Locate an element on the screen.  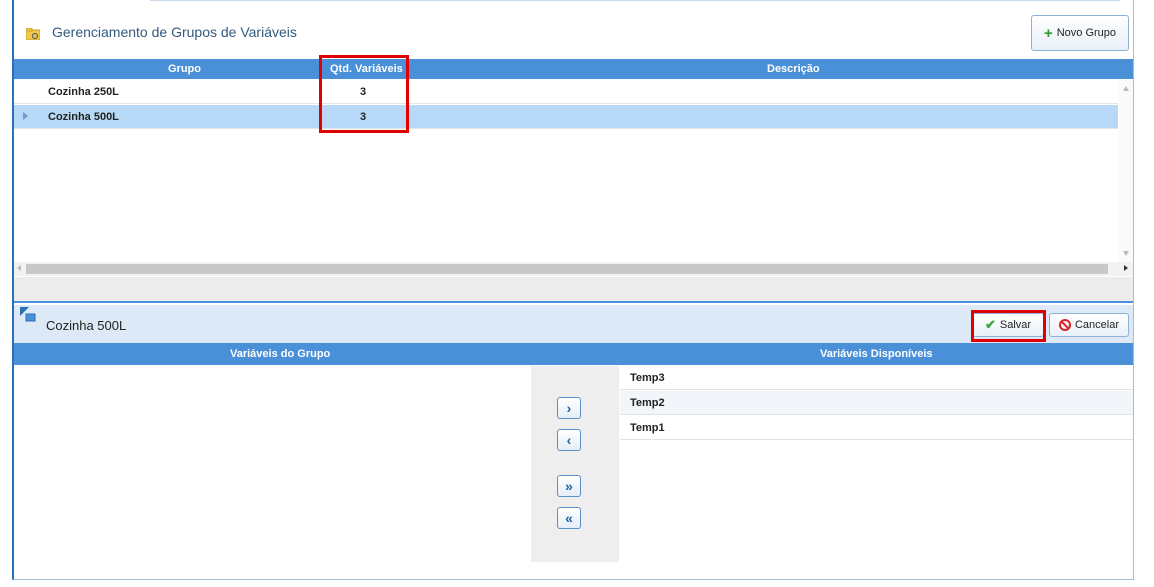
group-variables-list is located at coordinates (272, 464).